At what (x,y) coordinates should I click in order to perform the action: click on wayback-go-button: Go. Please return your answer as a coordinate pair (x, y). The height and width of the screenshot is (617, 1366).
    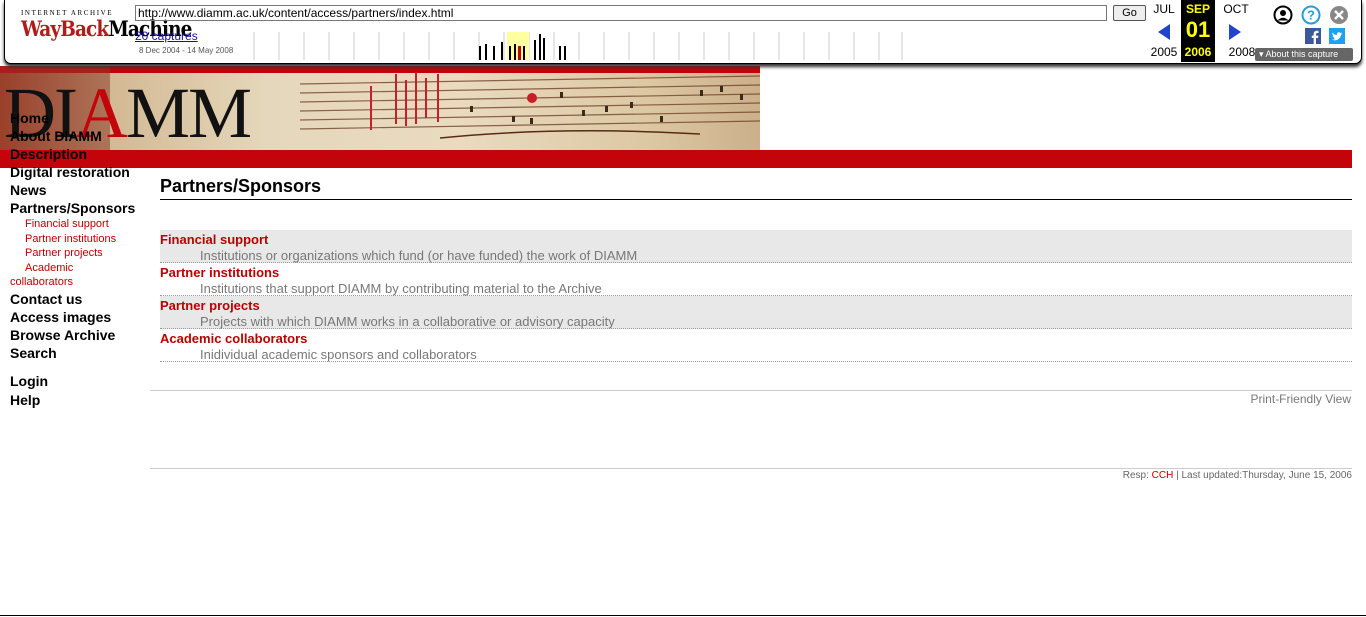
    Looking at the image, I should click on (1129, 13).